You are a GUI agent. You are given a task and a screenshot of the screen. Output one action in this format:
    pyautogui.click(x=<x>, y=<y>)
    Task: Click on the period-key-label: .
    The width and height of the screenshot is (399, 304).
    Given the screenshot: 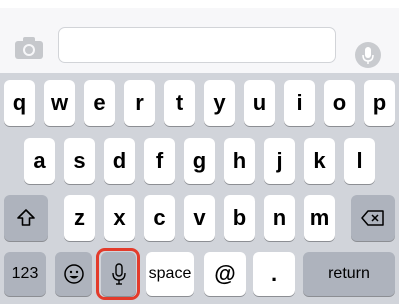 What is the action you would take?
    pyautogui.click(x=274, y=273)
    